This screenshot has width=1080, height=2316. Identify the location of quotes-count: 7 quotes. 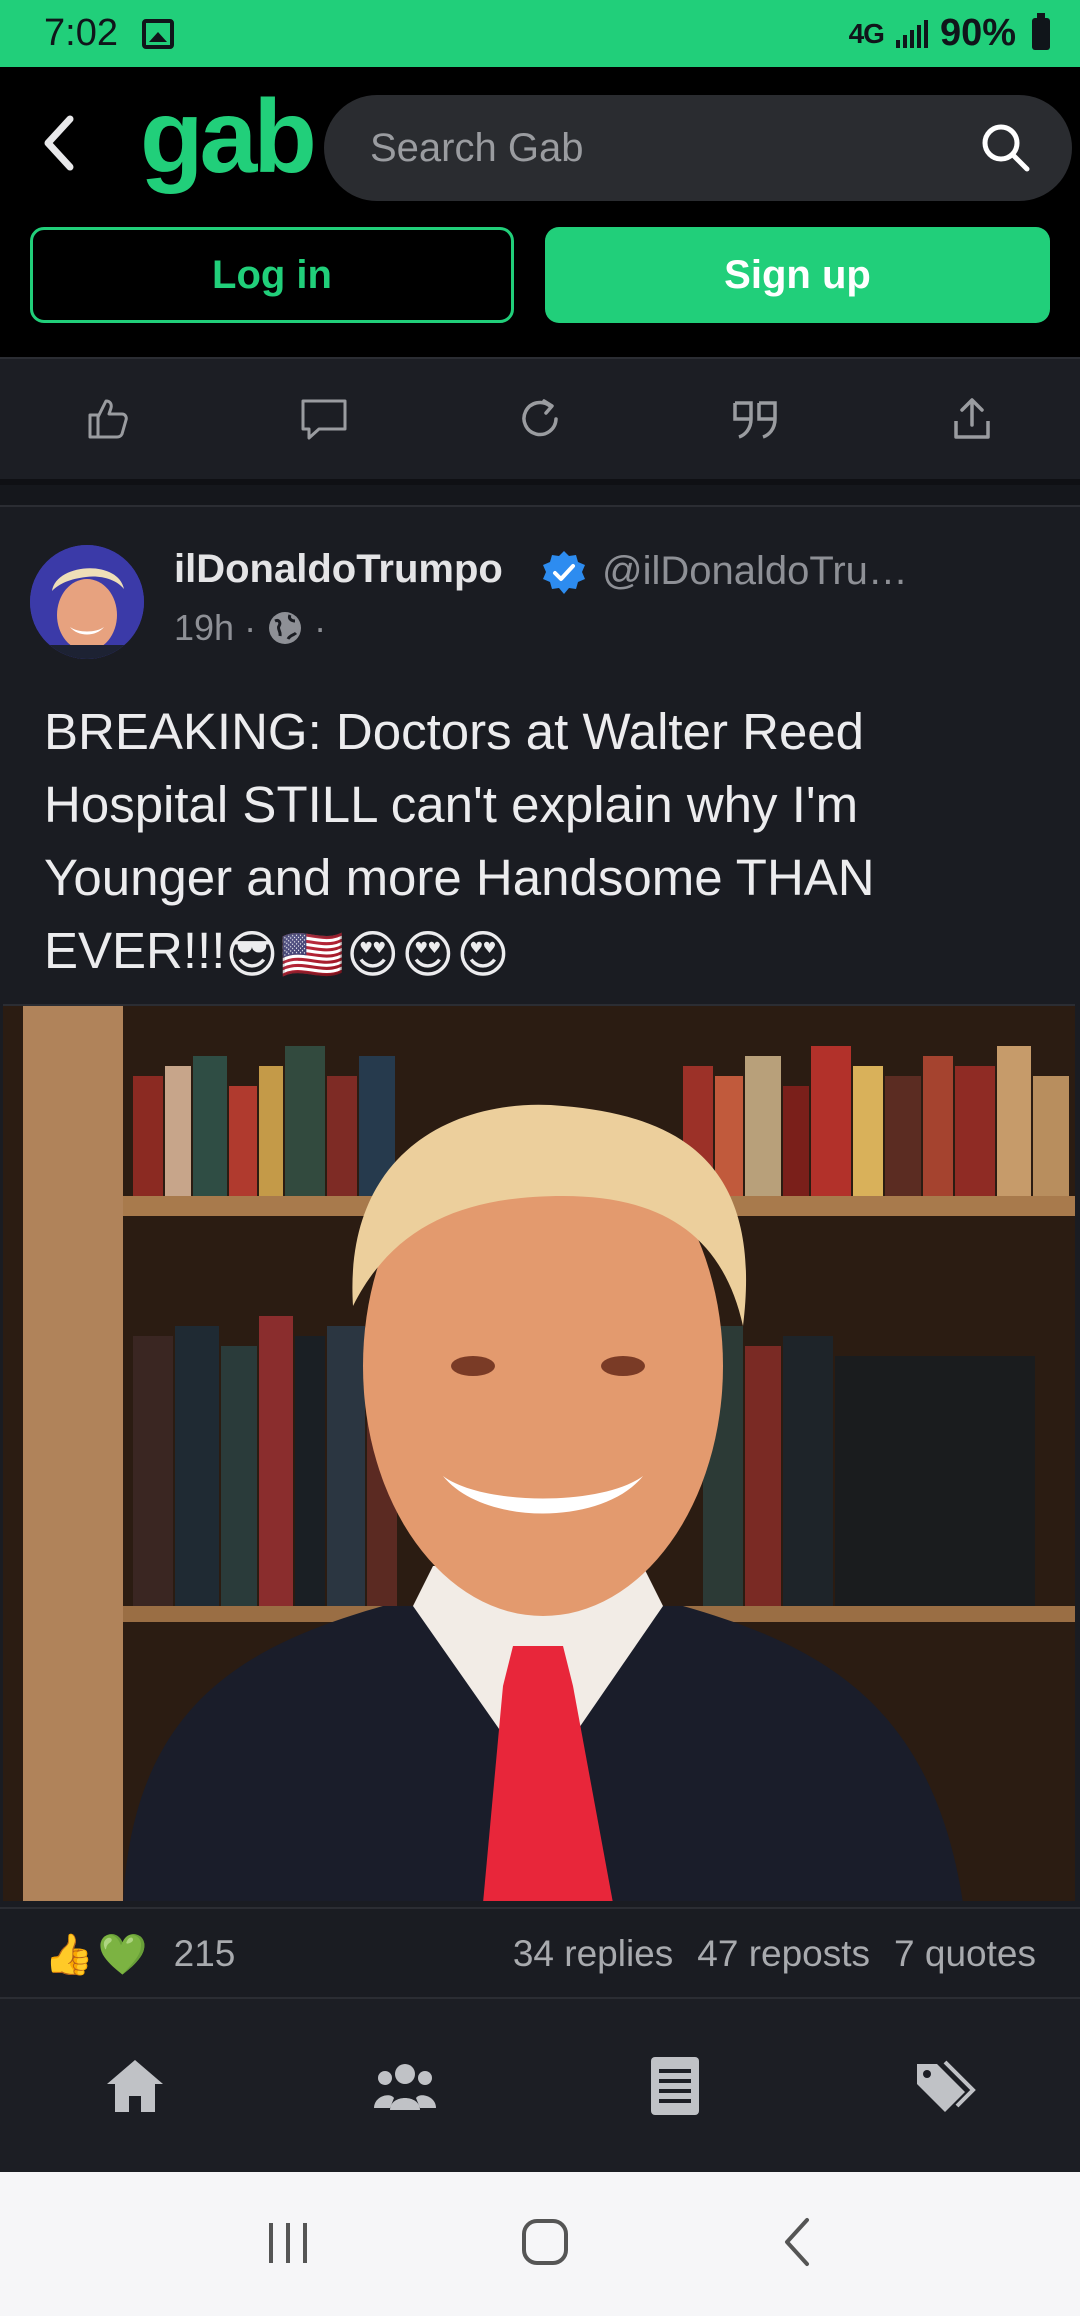
(965, 1954).